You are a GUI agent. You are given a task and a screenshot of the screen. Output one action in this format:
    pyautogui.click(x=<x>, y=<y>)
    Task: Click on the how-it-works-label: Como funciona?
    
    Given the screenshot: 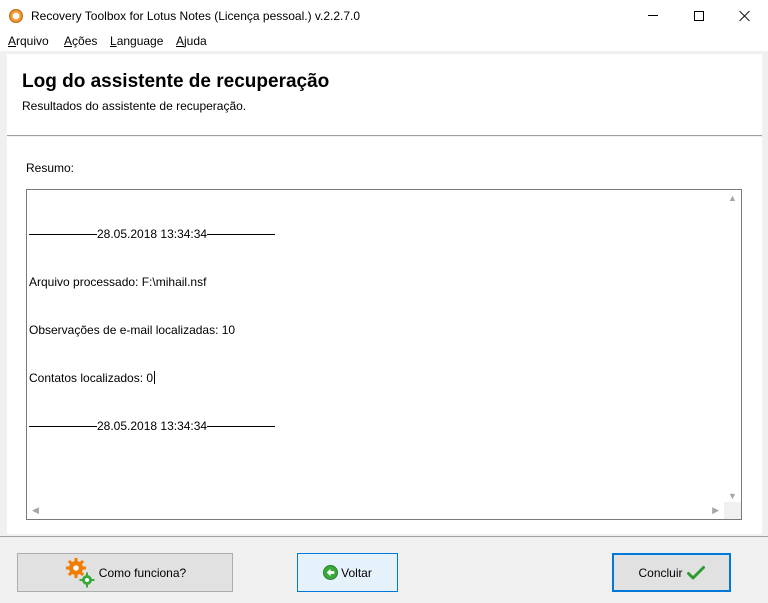 What is the action you would take?
    pyautogui.click(x=142, y=572)
    